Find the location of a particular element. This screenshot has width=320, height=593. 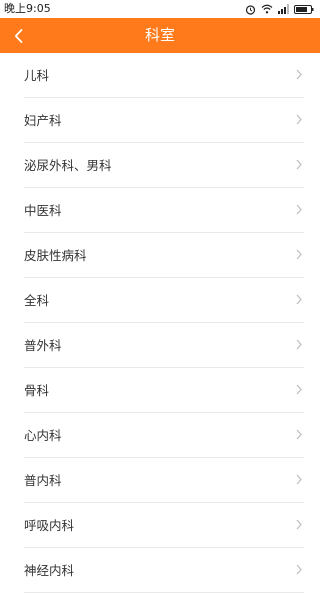

department-label: 骨科 is located at coordinates (37, 390).